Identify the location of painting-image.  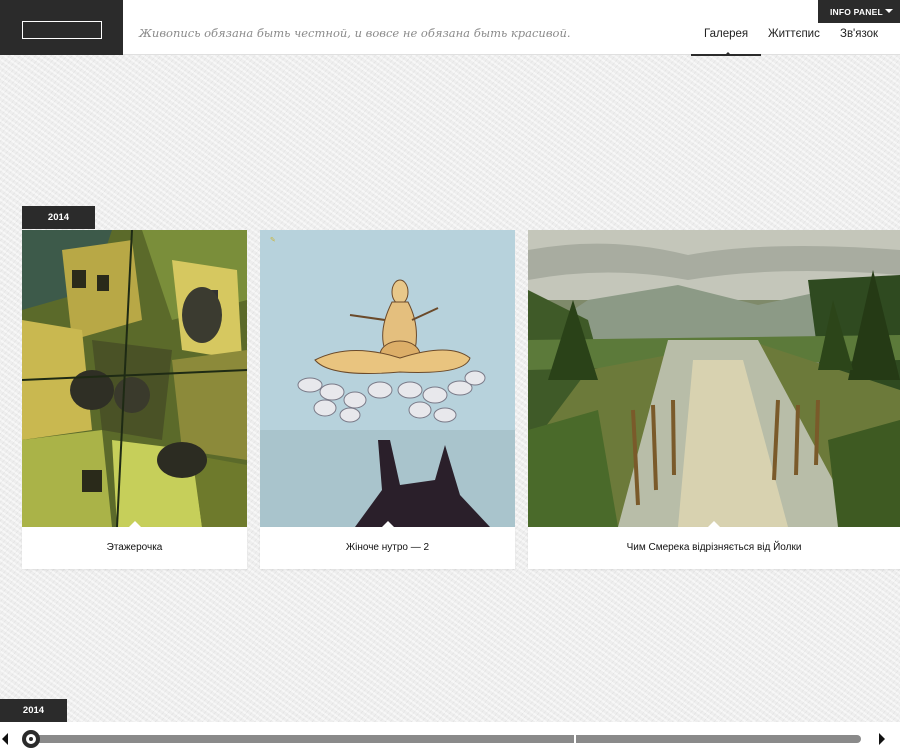
(134, 378).